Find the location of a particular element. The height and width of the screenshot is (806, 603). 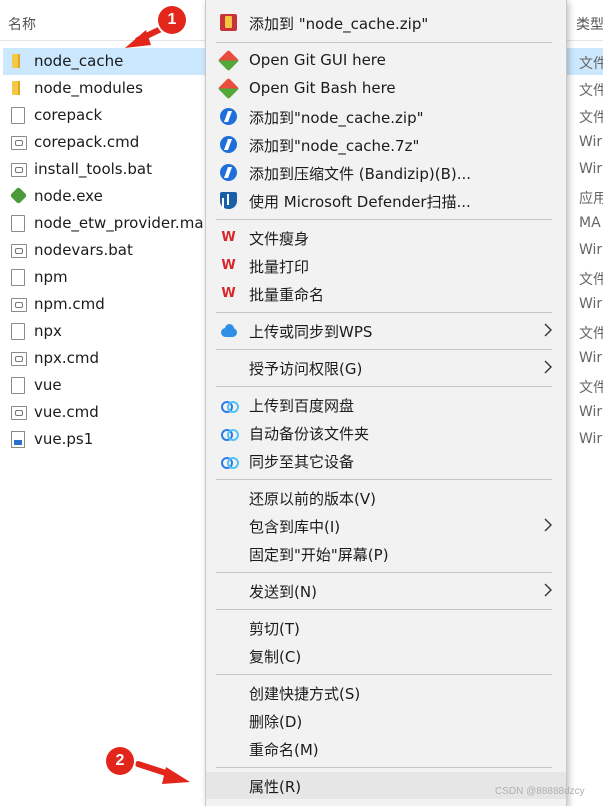

watermark: CSDN @88888dzcy is located at coordinates (540, 791).